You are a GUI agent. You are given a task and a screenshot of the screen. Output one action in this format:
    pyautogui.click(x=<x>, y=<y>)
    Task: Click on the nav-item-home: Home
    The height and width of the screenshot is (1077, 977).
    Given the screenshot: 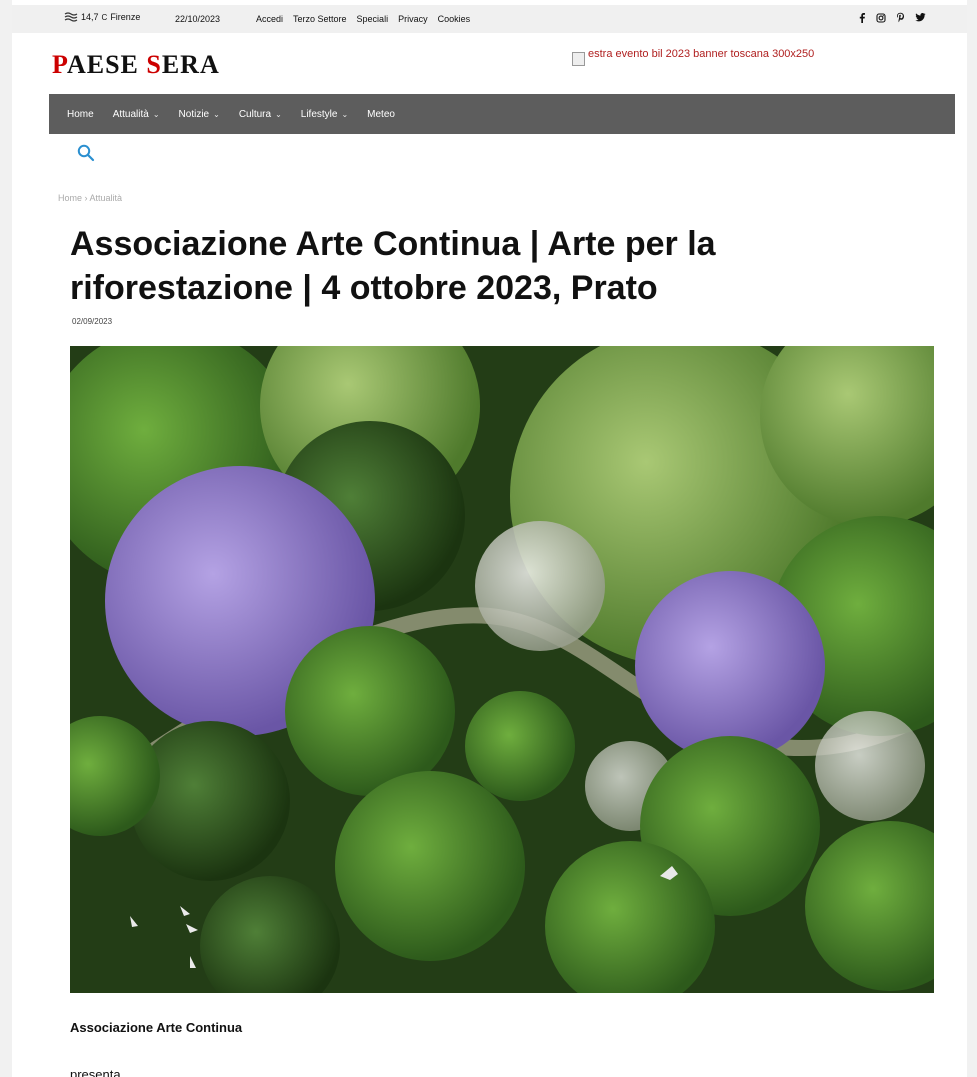 What is the action you would take?
    pyautogui.click(x=80, y=114)
    